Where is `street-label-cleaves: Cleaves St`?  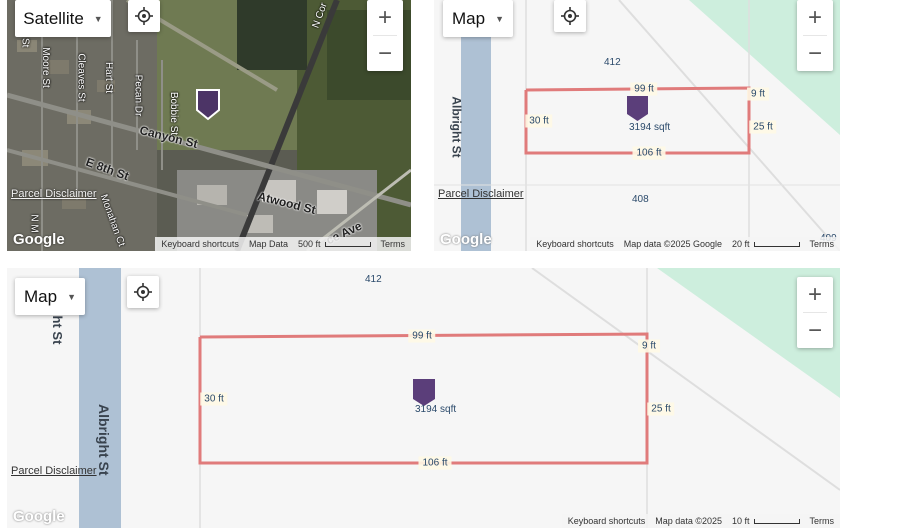
street-label-cleaves: Cleaves St is located at coordinates (81, 77).